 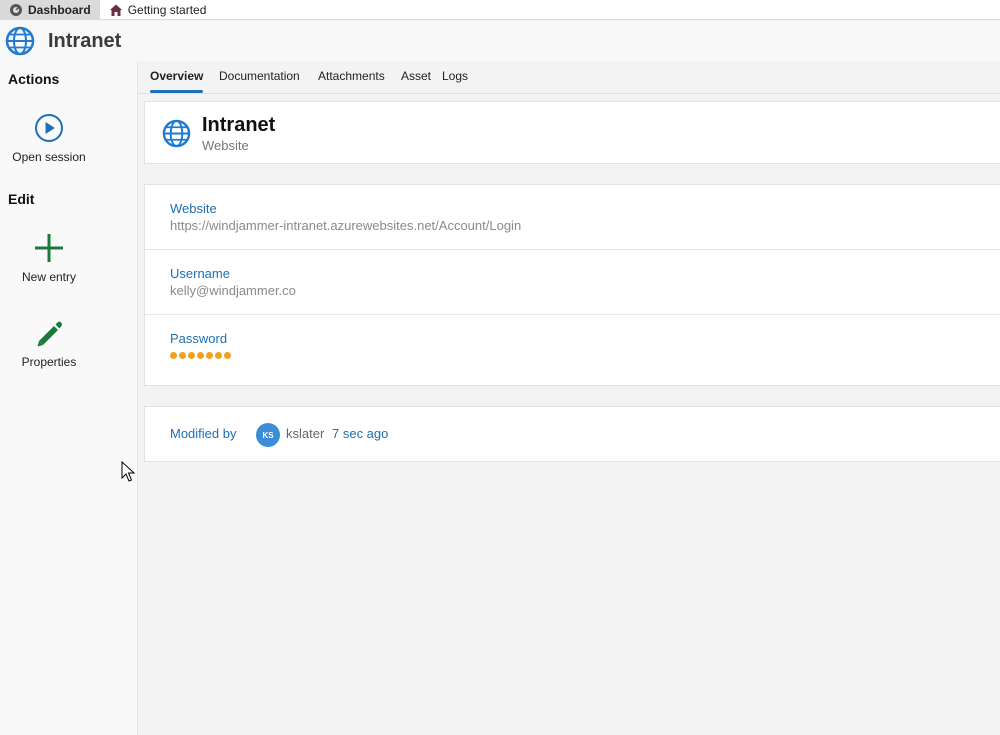 I want to click on tab-overview: Overview, so click(x=176, y=76).